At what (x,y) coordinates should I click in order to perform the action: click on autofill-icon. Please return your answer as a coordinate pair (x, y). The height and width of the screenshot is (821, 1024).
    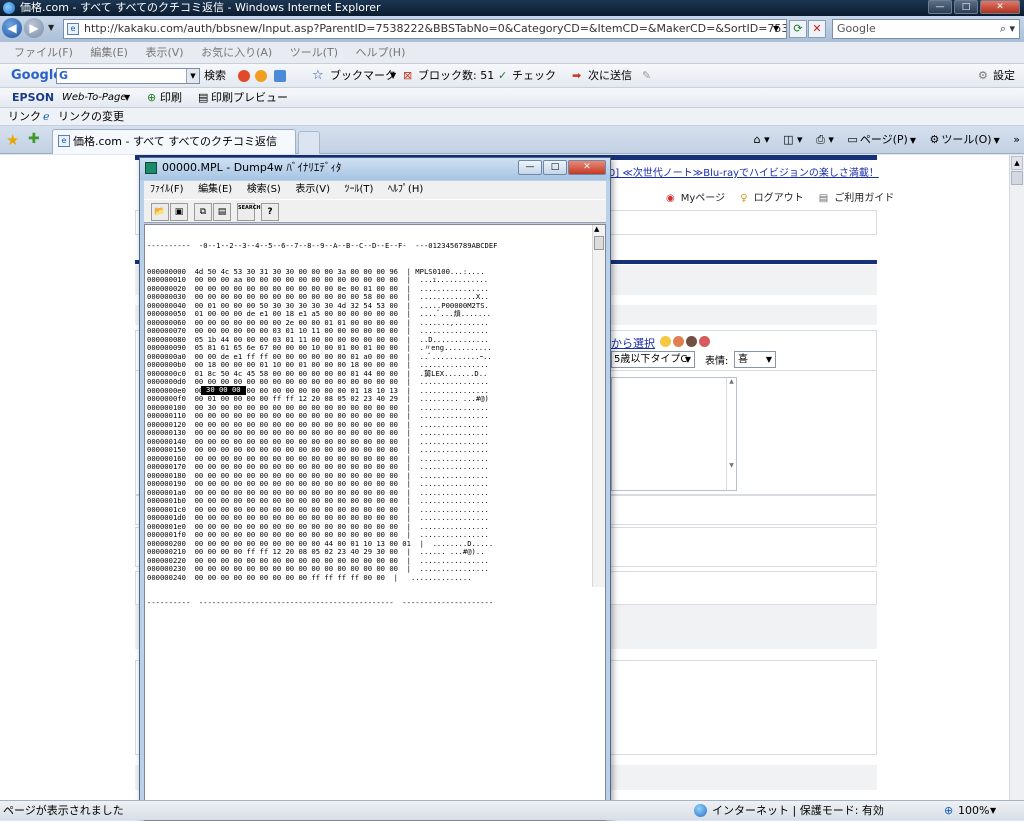
    Looking at the image, I should click on (280, 76).